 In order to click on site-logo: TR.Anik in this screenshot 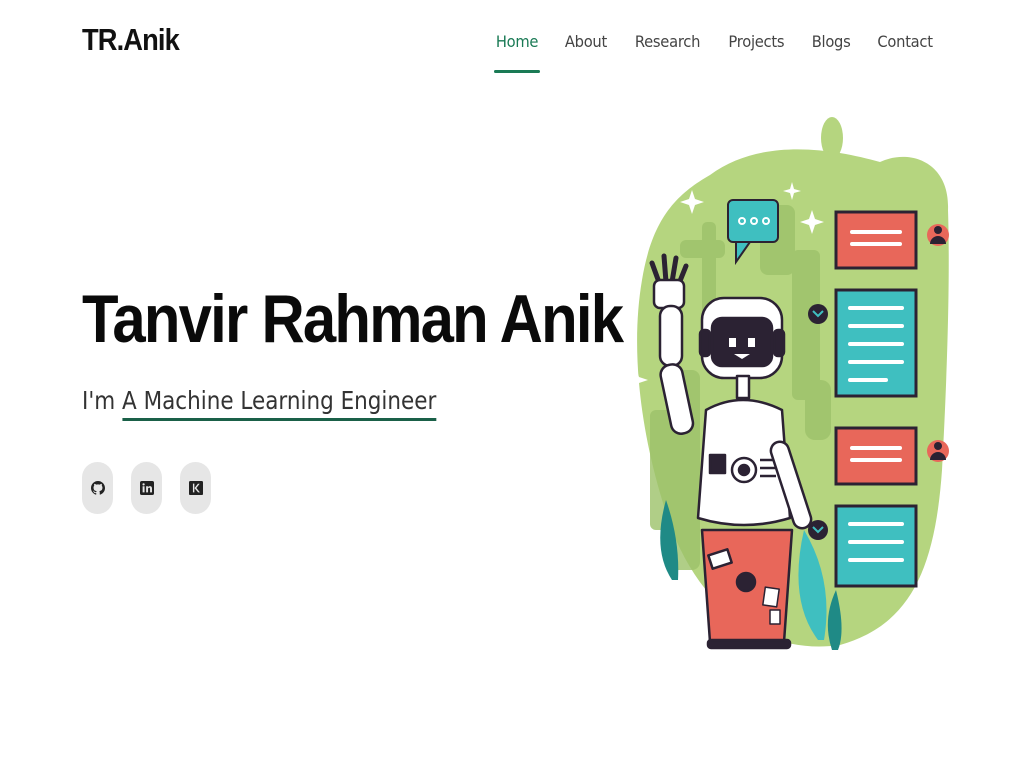, I will do `click(131, 40)`.